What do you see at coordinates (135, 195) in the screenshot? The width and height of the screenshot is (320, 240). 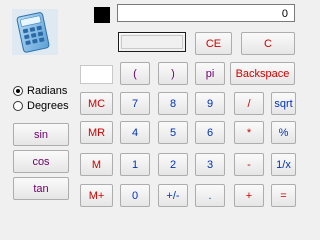 I see `digit-0-button: 0` at bounding box center [135, 195].